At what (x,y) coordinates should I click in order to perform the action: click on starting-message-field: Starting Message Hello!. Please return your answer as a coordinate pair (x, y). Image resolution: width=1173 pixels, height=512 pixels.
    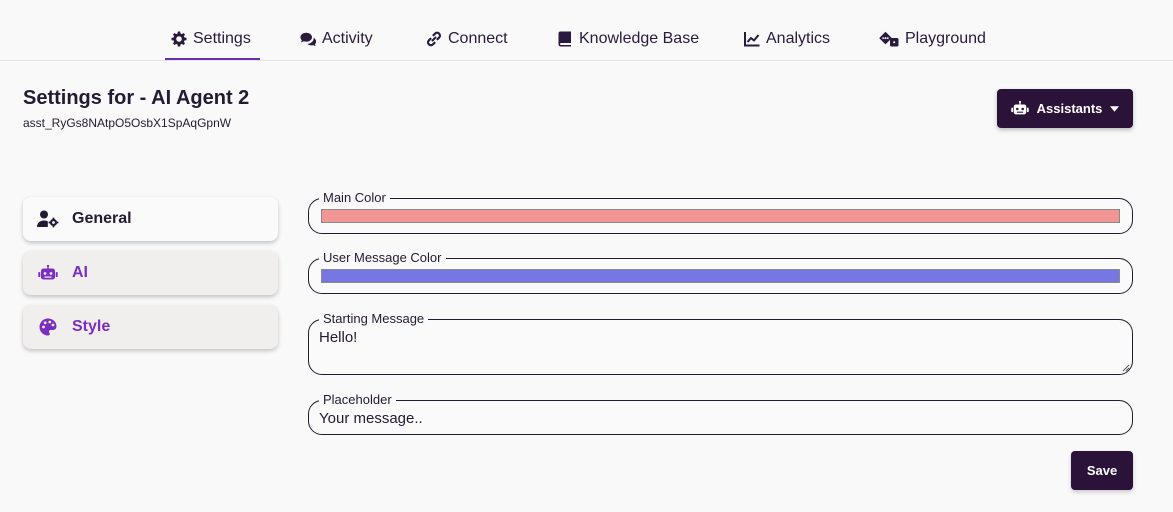
    Looking at the image, I should click on (720, 343).